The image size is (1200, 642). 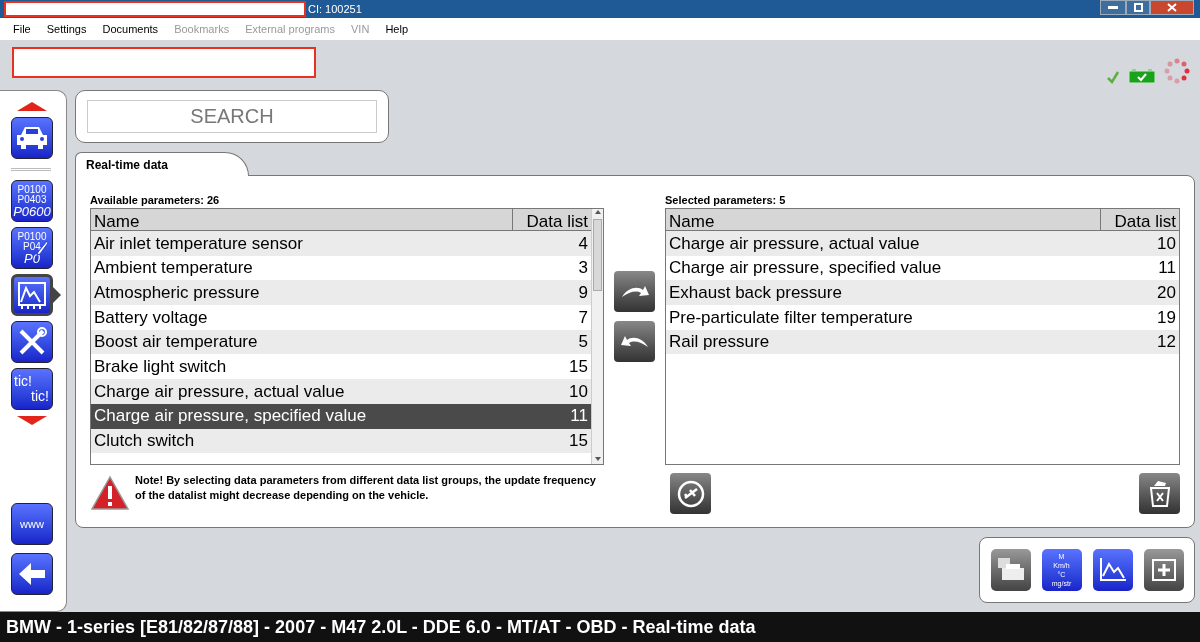 What do you see at coordinates (583, 317) in the screenshot?
I see `table-cell-text: 7` at bounding box center [583, 317].